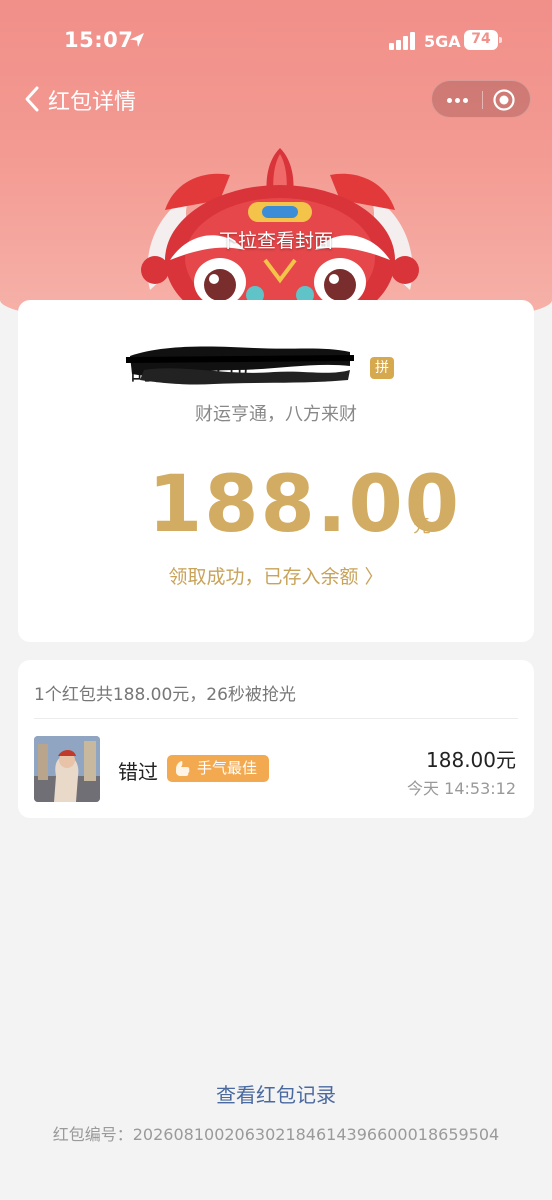 The image size is (552, 1200). I want to click on hand-thumb-icon, so click(183, 768).